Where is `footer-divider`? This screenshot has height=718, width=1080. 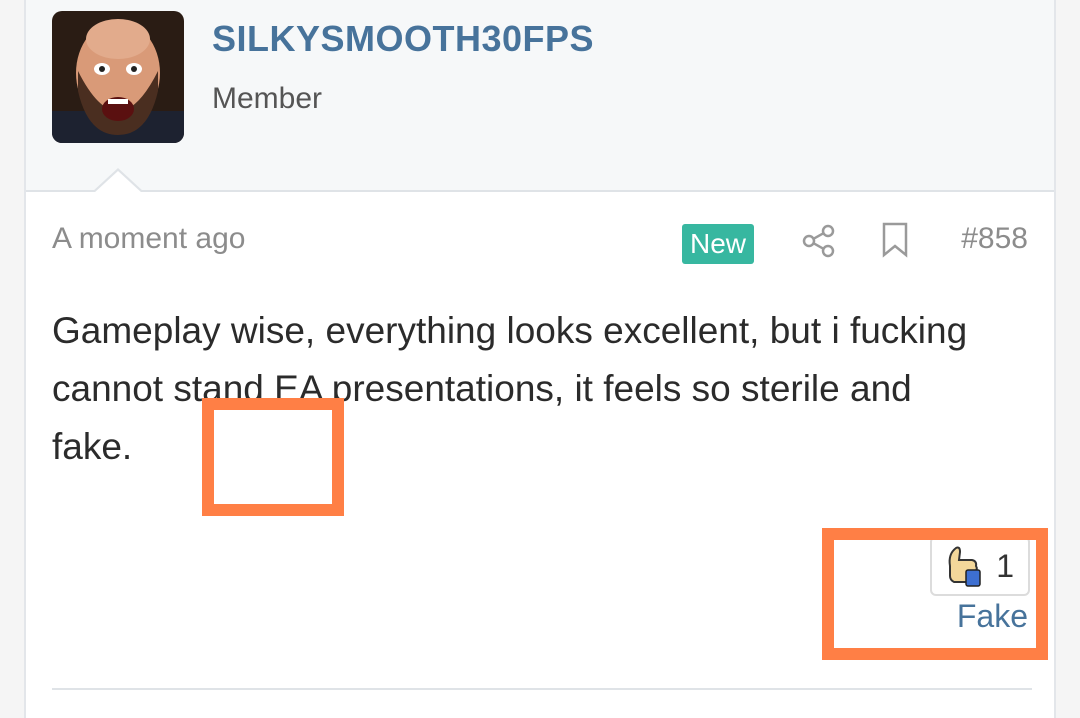
footer-divider is located at coordinates (542, 689).